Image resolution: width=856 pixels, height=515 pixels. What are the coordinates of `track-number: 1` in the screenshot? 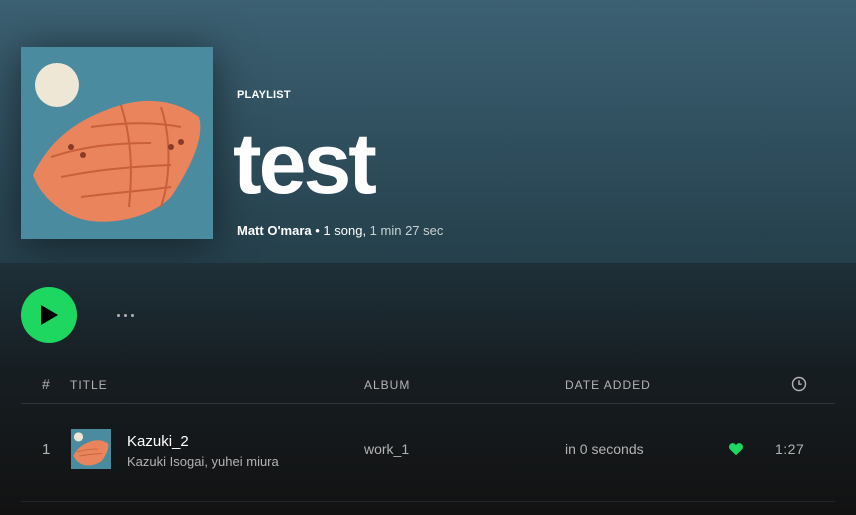 It's located at (46, 449).